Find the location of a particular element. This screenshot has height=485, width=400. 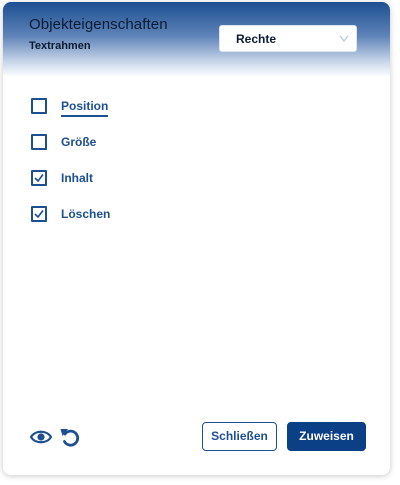

close-button: Schließen is located at coordinates (239, 436).